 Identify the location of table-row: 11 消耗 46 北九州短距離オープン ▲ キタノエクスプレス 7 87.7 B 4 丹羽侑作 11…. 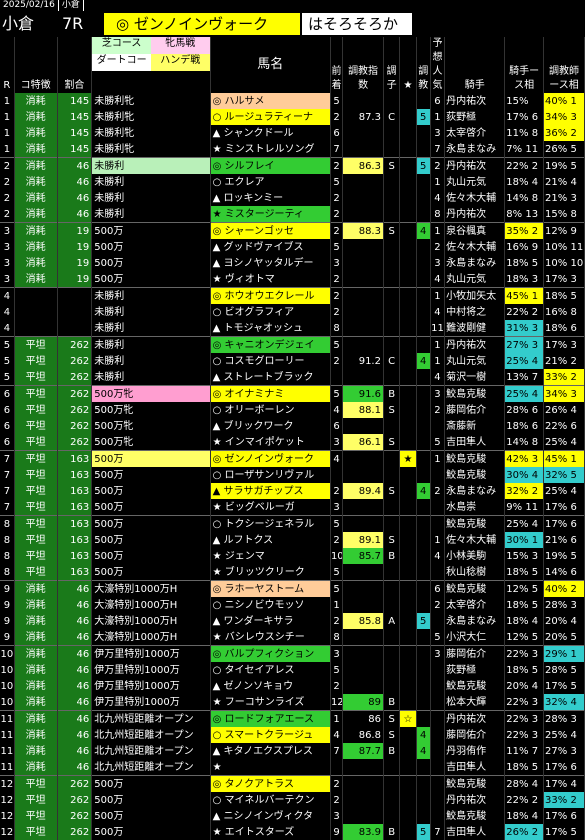
(292, 751).